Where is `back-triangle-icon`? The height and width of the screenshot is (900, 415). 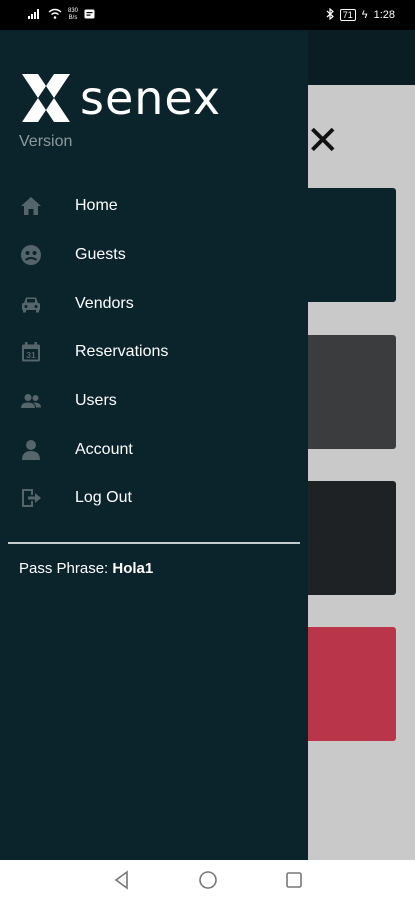 back-triangle-icon is located at coordinates (121, 880).